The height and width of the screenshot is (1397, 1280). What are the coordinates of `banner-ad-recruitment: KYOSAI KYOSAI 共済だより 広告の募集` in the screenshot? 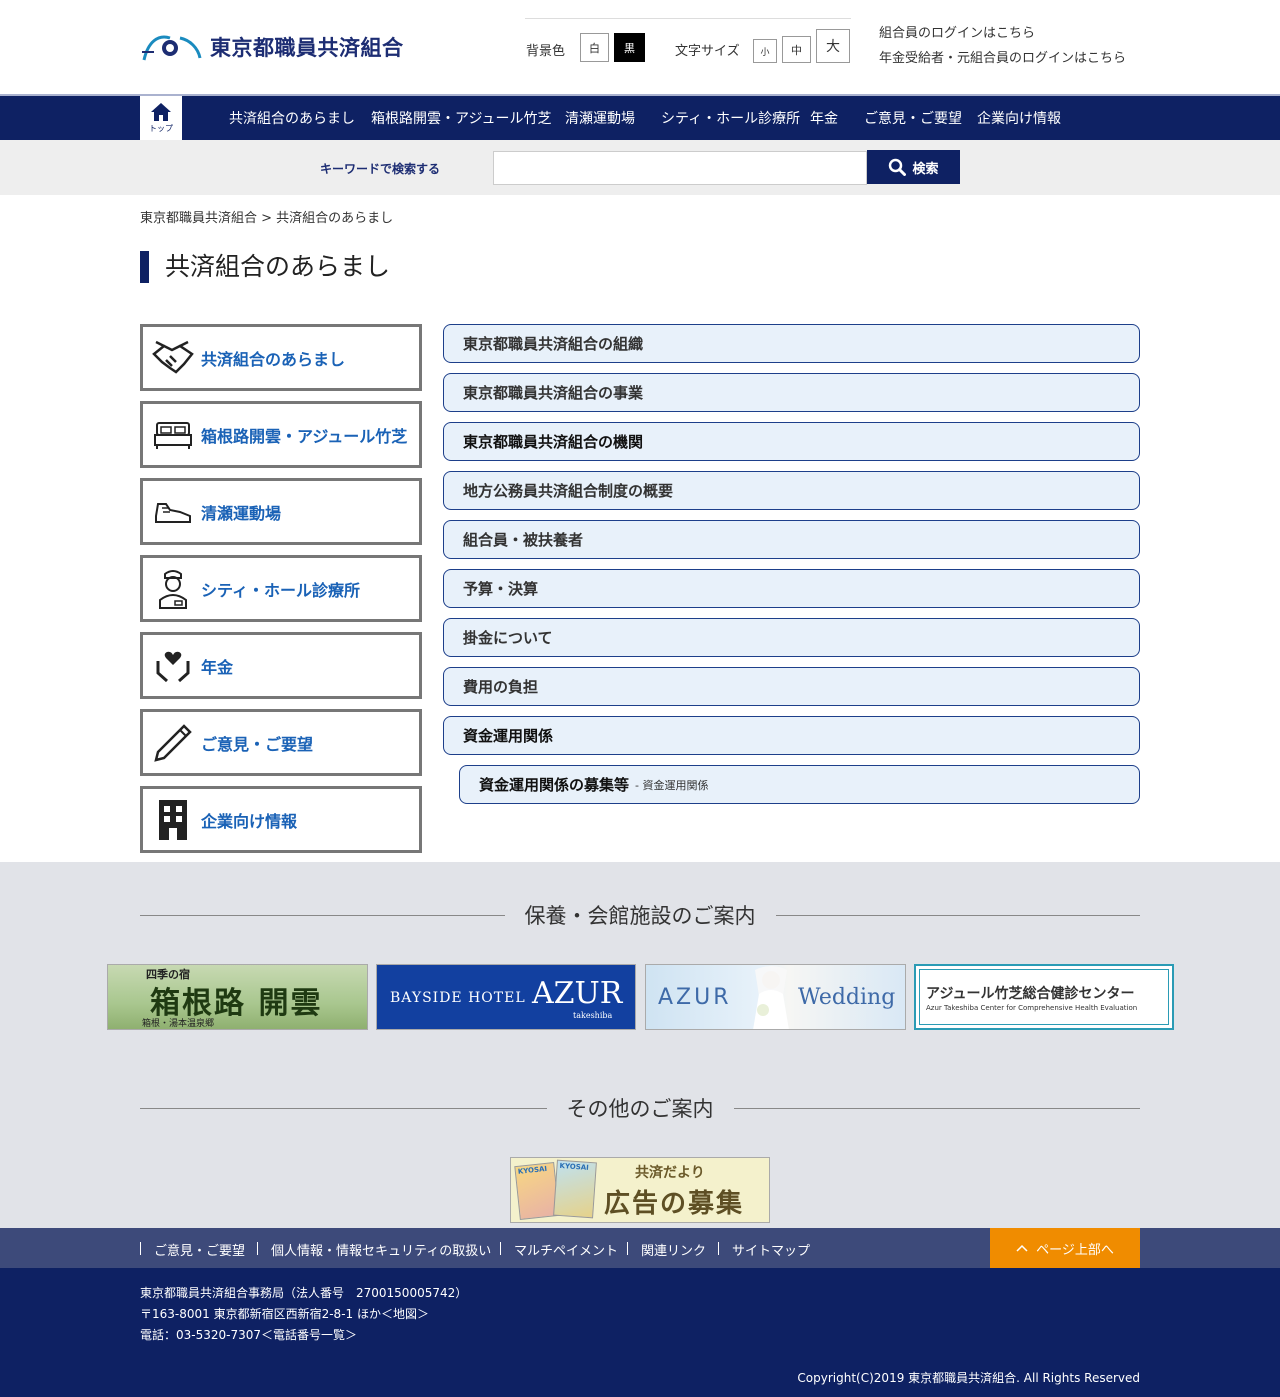 It's located at (640, 1190).